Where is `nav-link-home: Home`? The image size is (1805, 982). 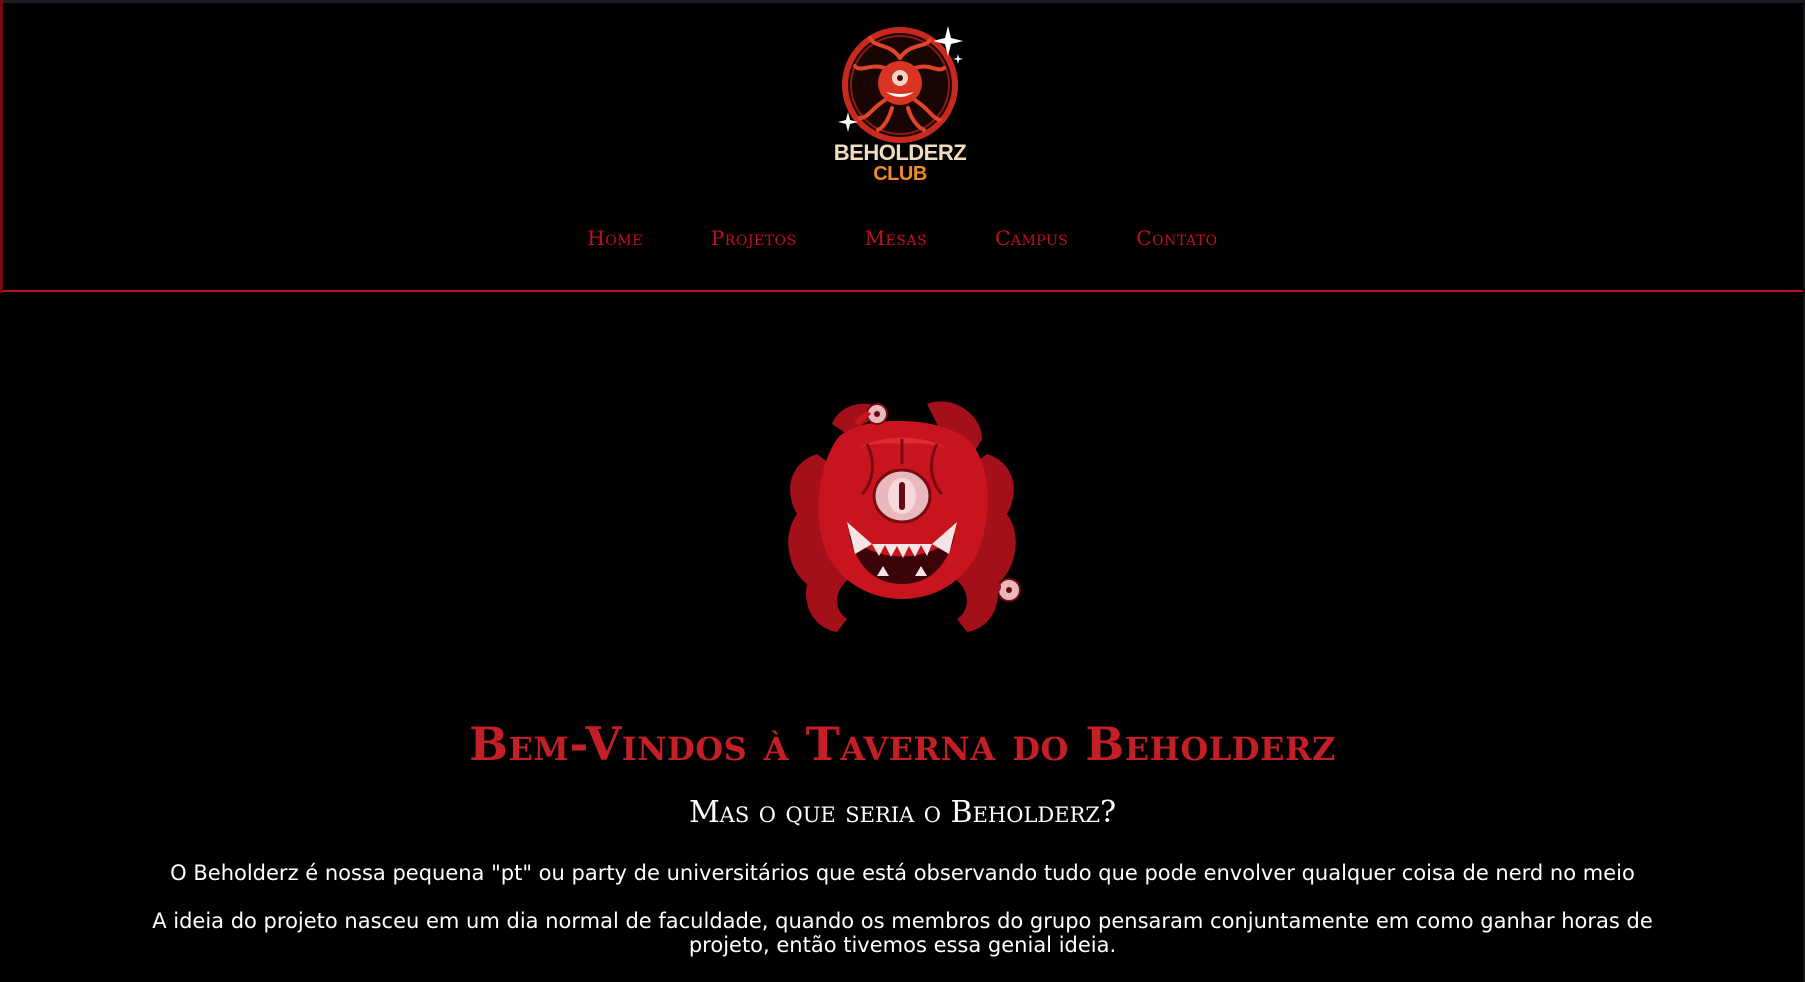 nav-link-home: Home is located at coordinates (614, 241).